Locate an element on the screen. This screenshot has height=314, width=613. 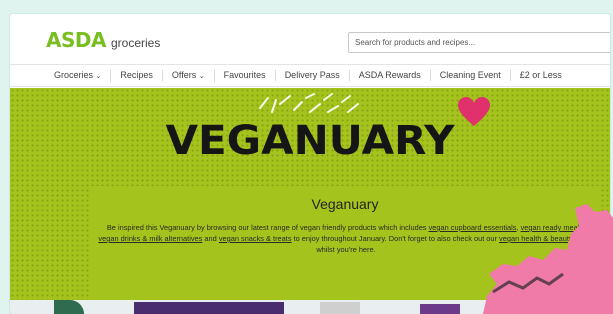
nav-item-label: ASDA Rewards is located at coordinates (389, 75).